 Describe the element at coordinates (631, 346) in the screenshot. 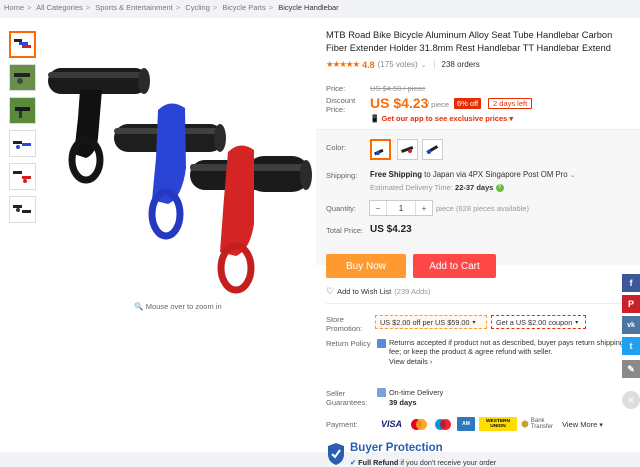

I see `twitter-share-icon: t` at that location.